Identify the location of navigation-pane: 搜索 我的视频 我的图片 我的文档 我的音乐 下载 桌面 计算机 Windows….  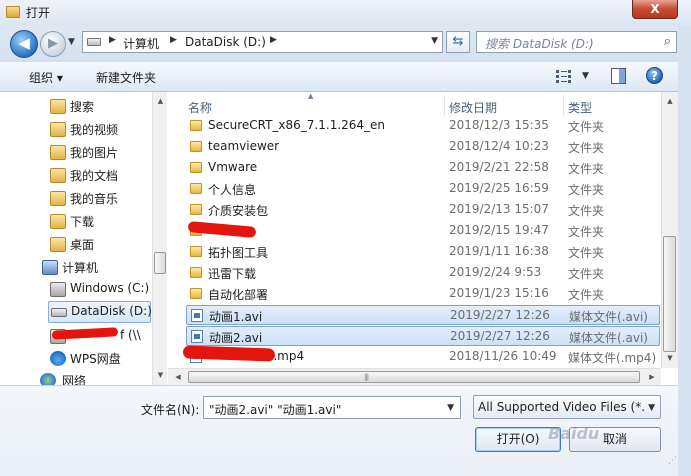
(76, 238).